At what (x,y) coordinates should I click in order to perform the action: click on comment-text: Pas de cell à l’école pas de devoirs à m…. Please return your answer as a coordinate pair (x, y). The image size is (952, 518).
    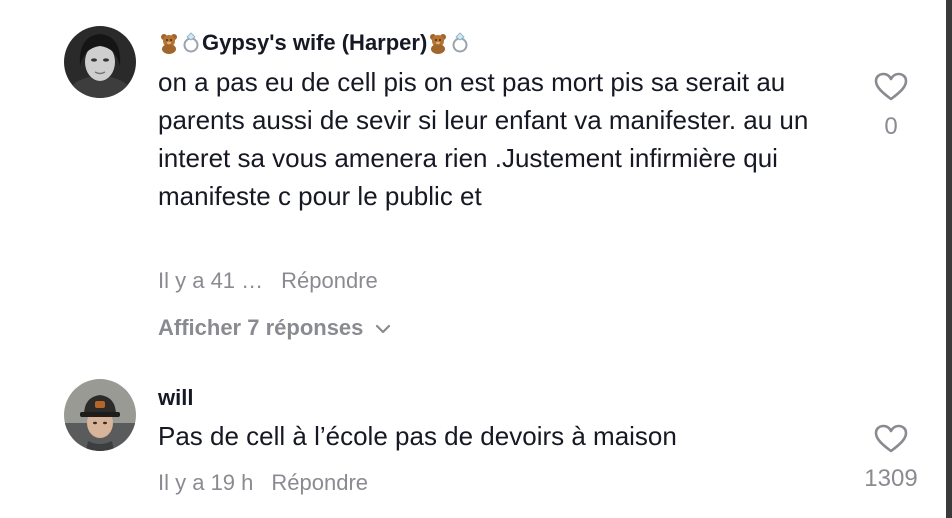
    Looking at the image, I should click on (417, 436).